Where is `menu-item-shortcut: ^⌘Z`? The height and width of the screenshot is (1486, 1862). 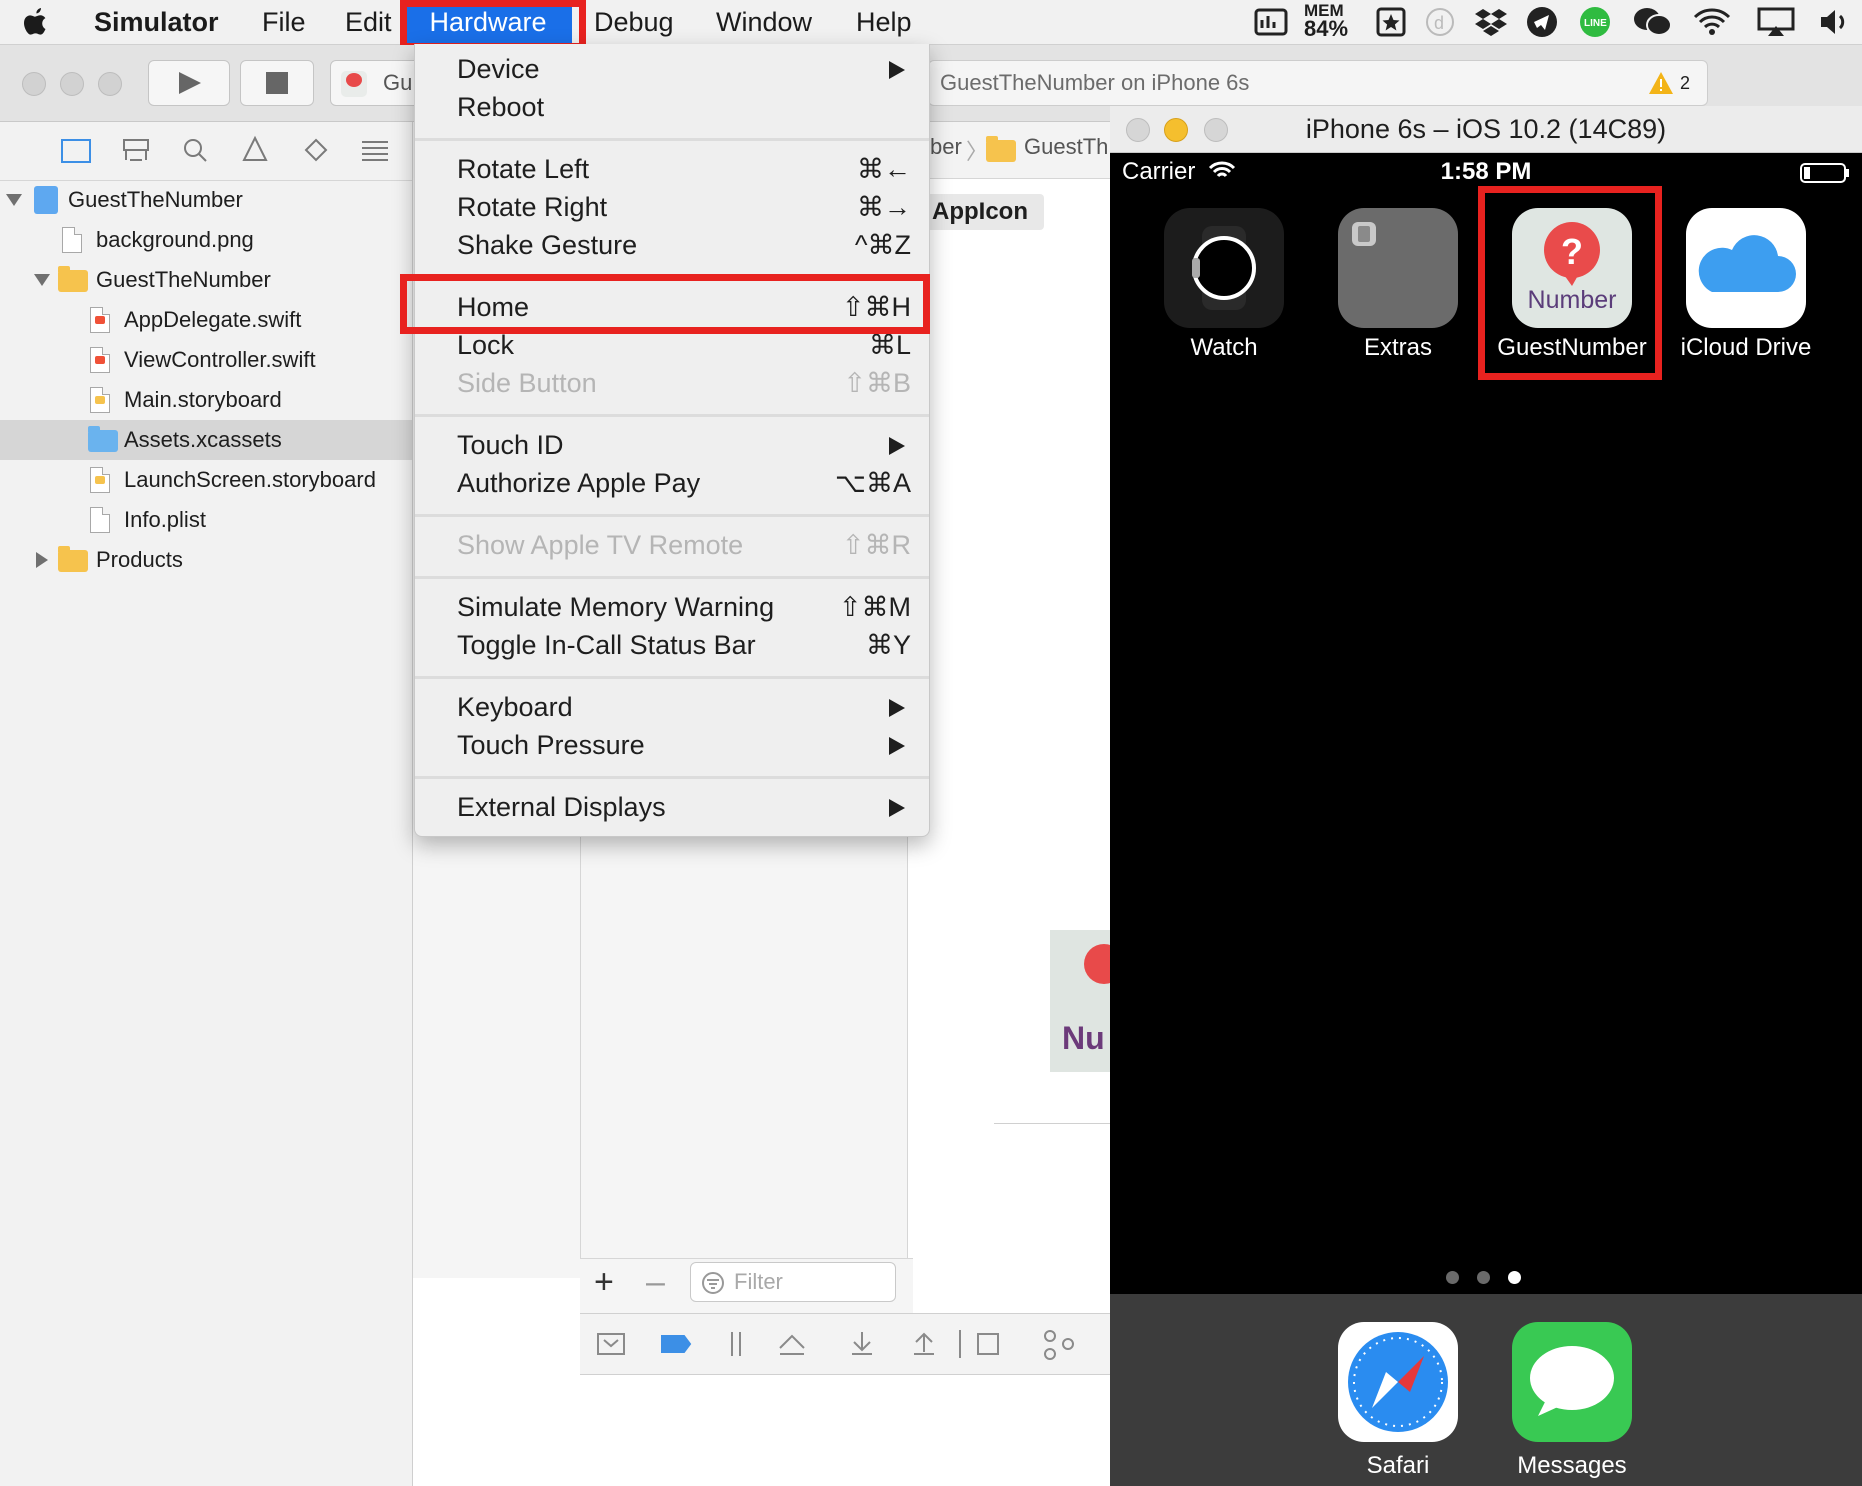 menu-item-shortcut: ^⌘Z is located at coordinates (882, 245).